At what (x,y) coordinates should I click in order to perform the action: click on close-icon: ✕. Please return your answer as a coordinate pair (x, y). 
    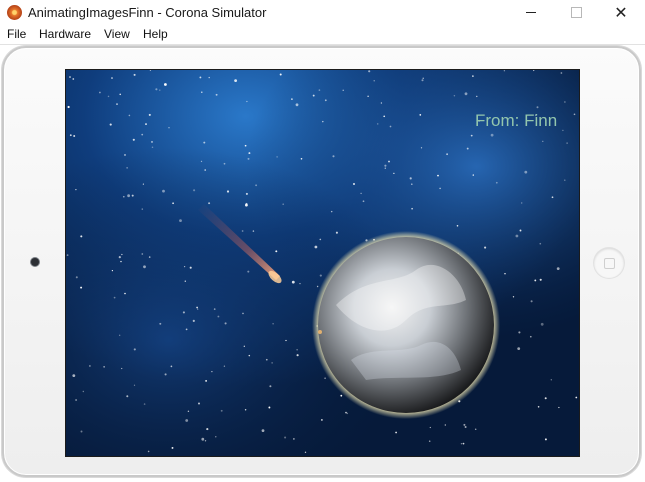
    Looking at the image, I should click on (621, 13).